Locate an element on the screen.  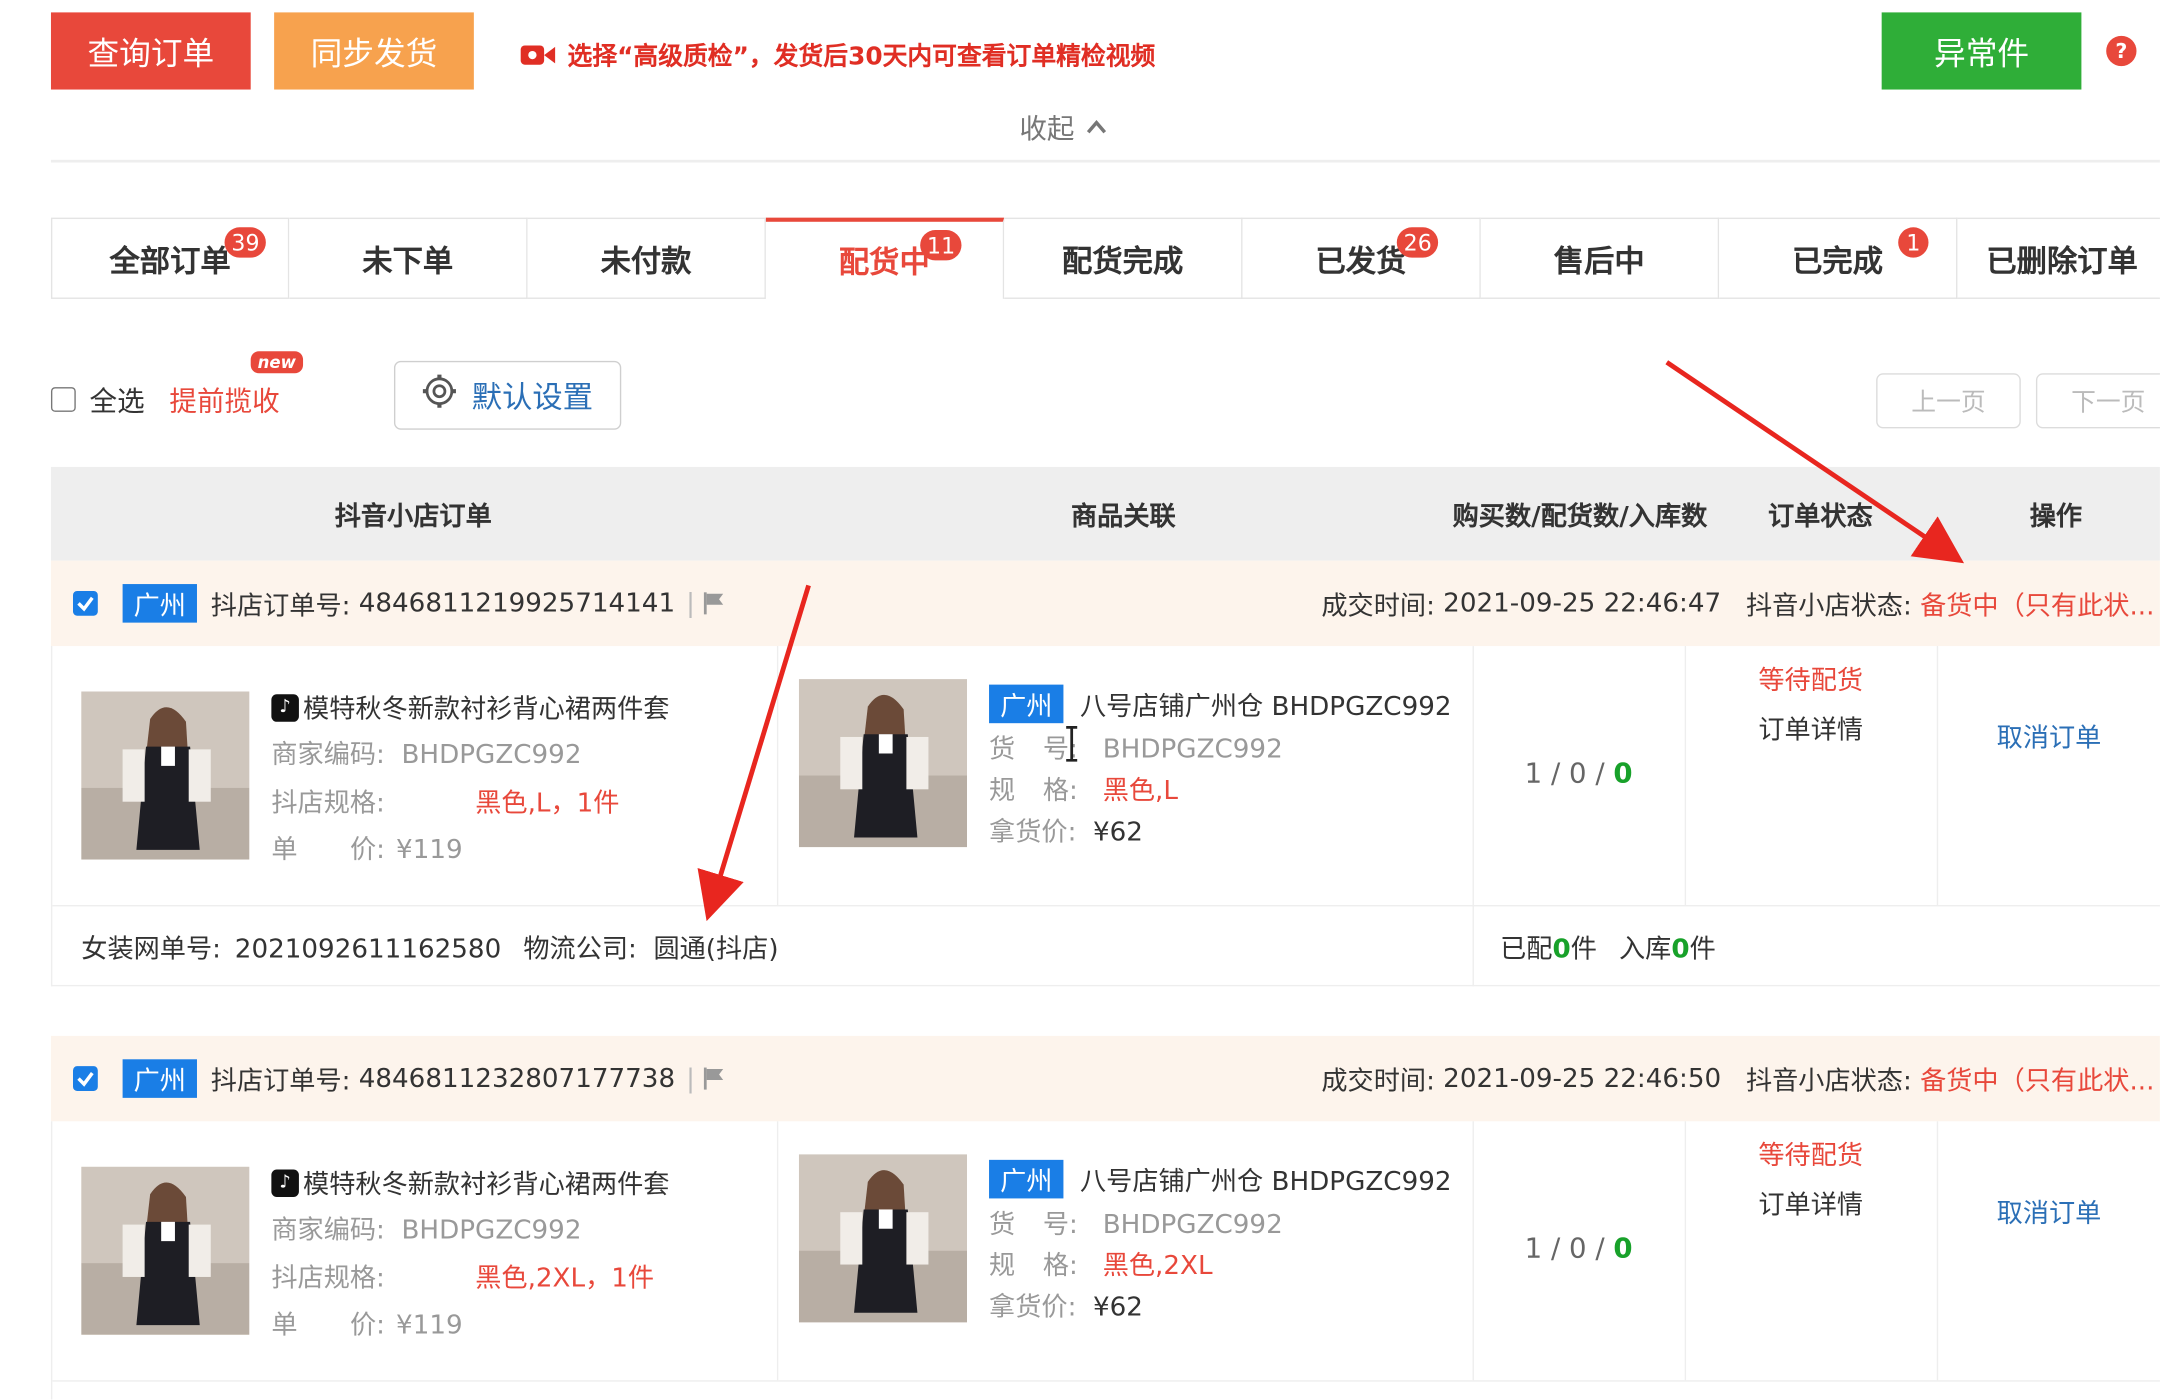
select-all-label: 全选 is located at coordinates (117, 401).